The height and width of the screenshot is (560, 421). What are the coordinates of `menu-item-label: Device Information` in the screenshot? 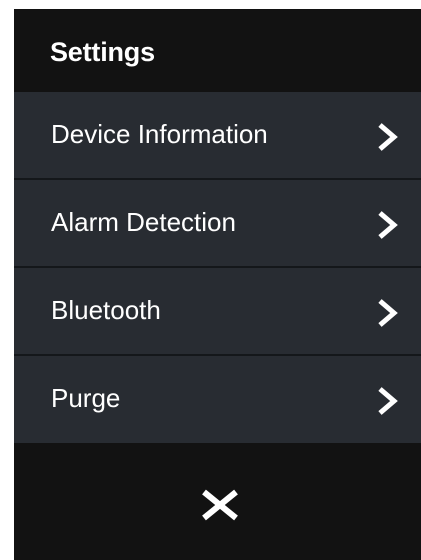 It's located at (159, 134).